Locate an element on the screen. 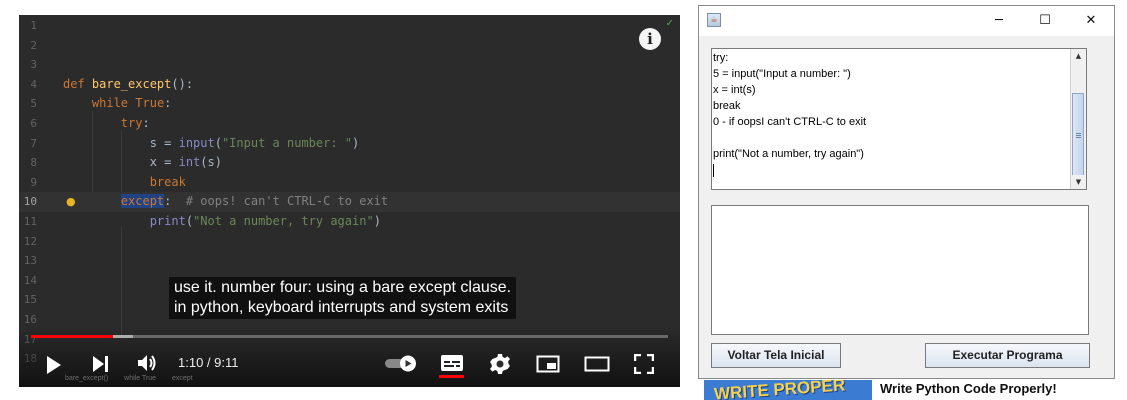  time-display: 1:10 / 9:11 is located at coordinates (208, 362).